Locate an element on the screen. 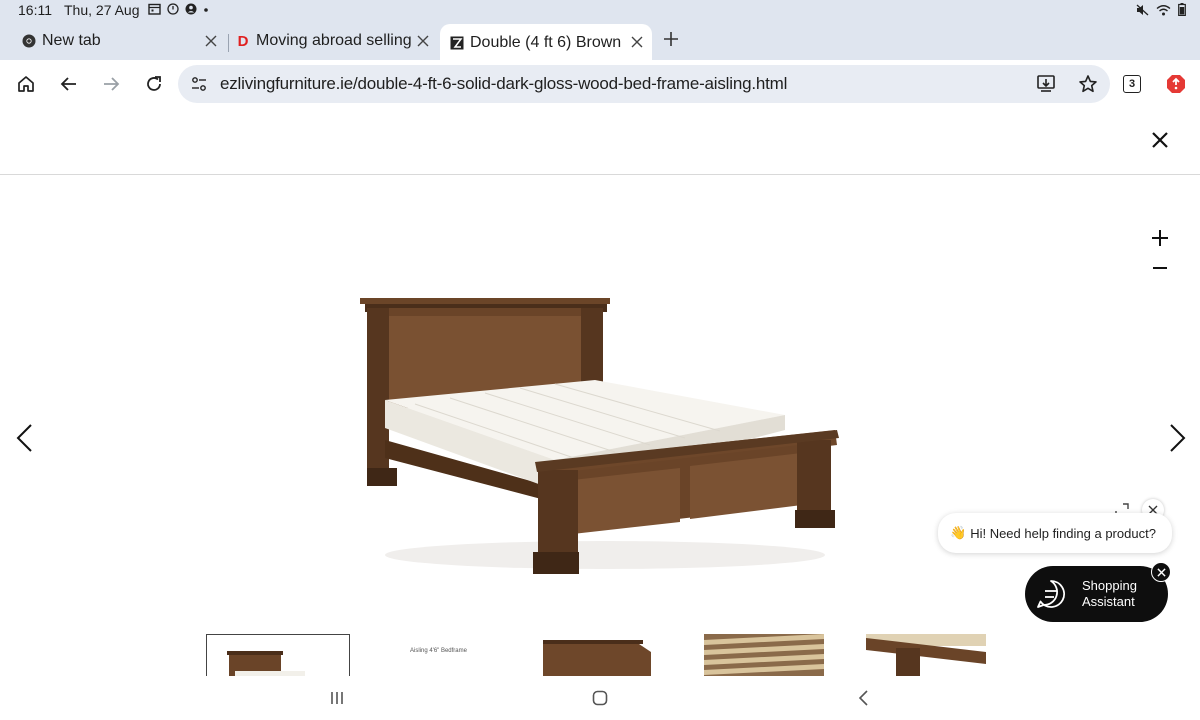 This screenshot has height=720, width=1200. extension-button is located at coordinates (1176, 84).